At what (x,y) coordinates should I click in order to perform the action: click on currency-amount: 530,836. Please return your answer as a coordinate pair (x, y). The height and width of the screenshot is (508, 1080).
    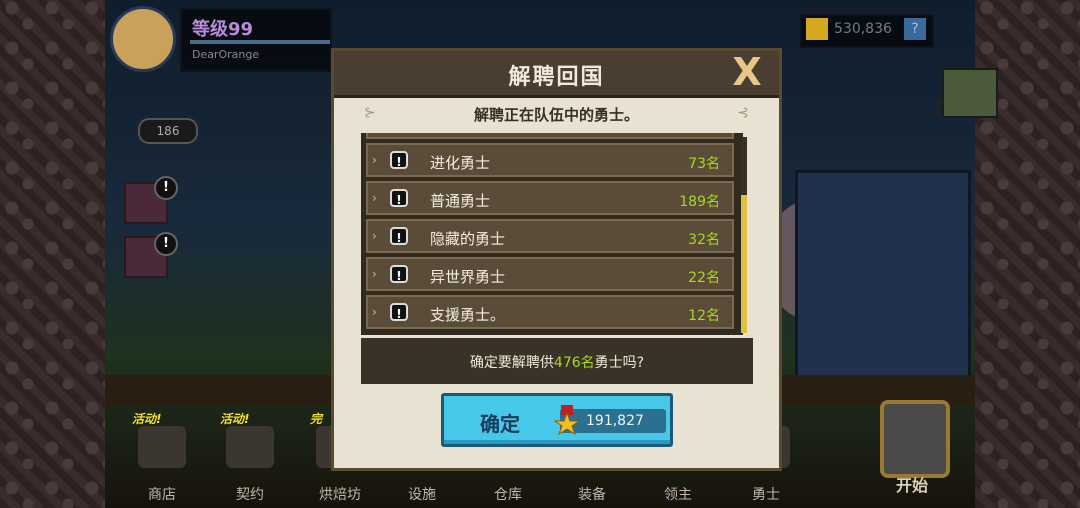
    Looking at the image, I should click on (863, 29).